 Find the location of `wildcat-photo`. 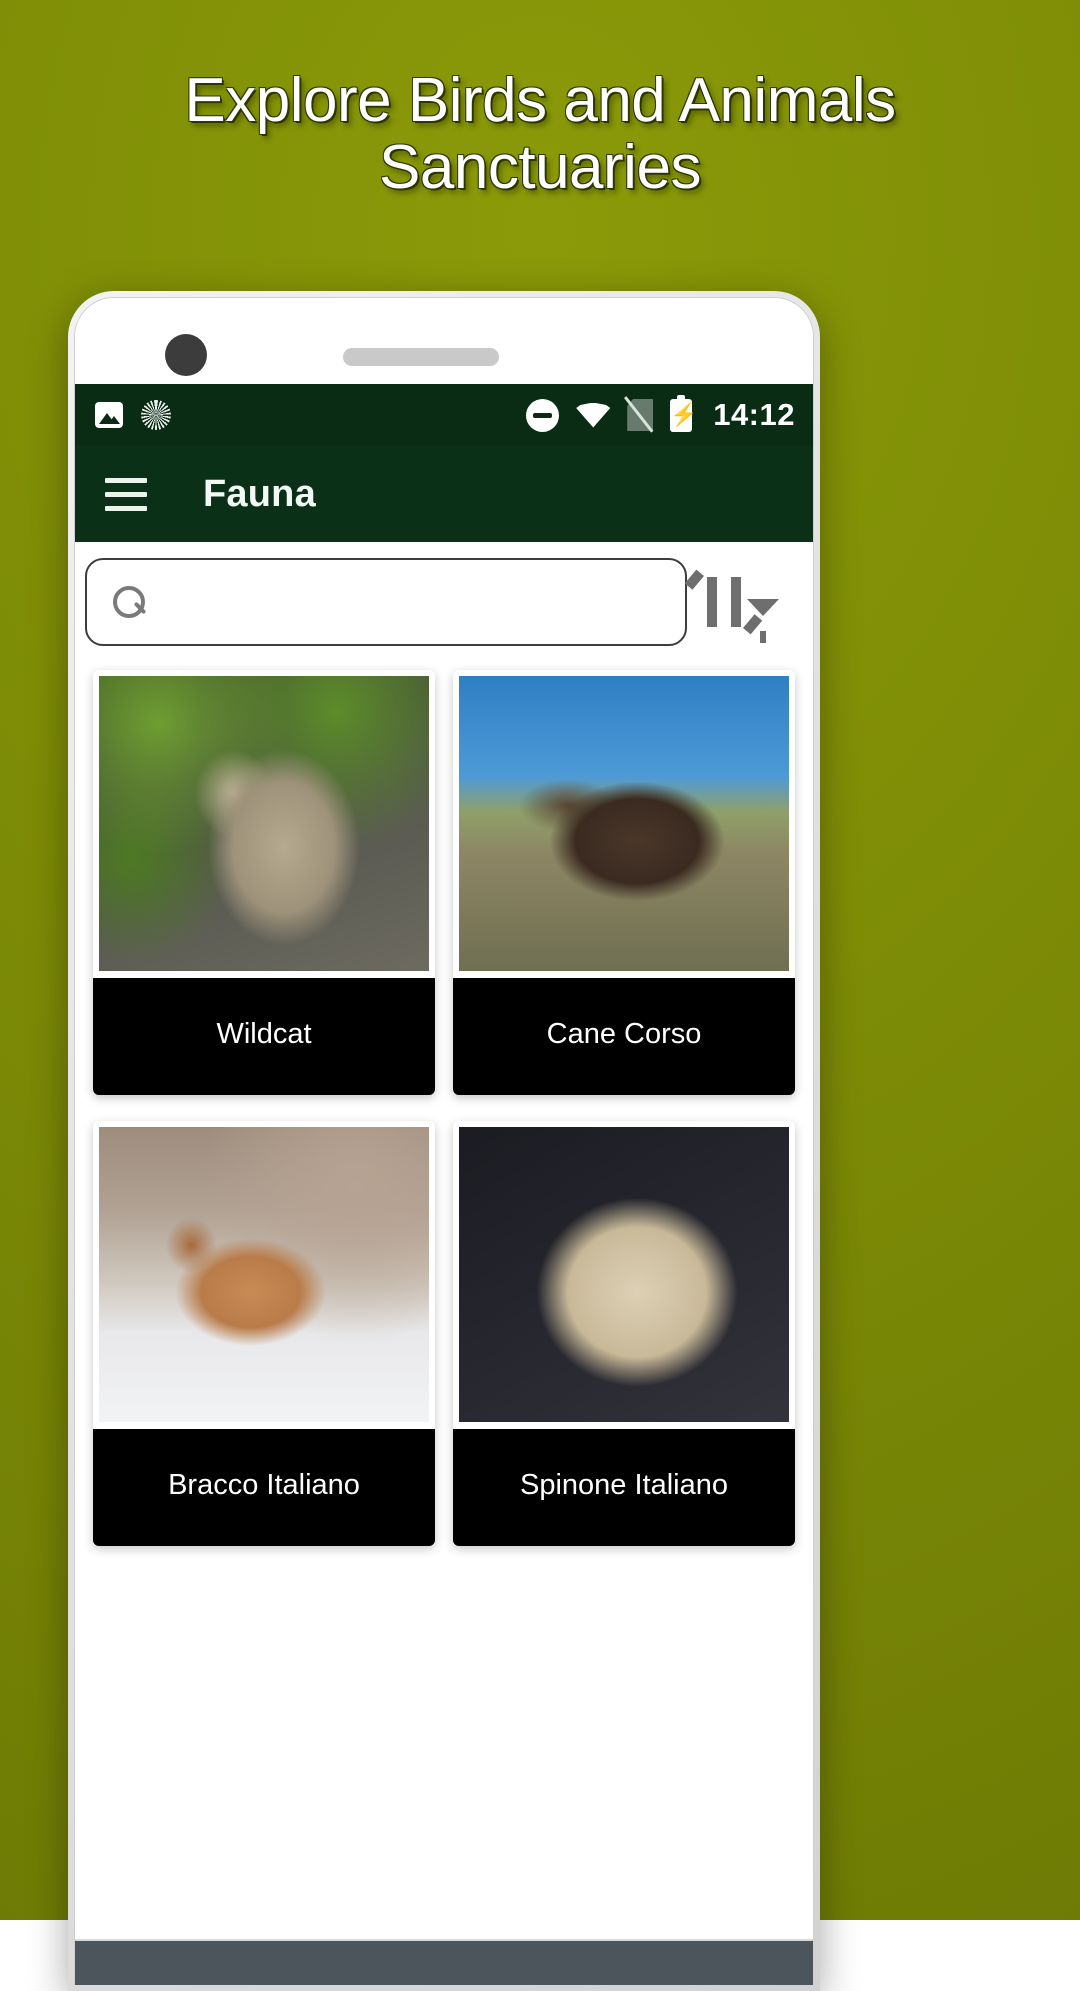

wildcat-photo is located at coordinates (264, 823).